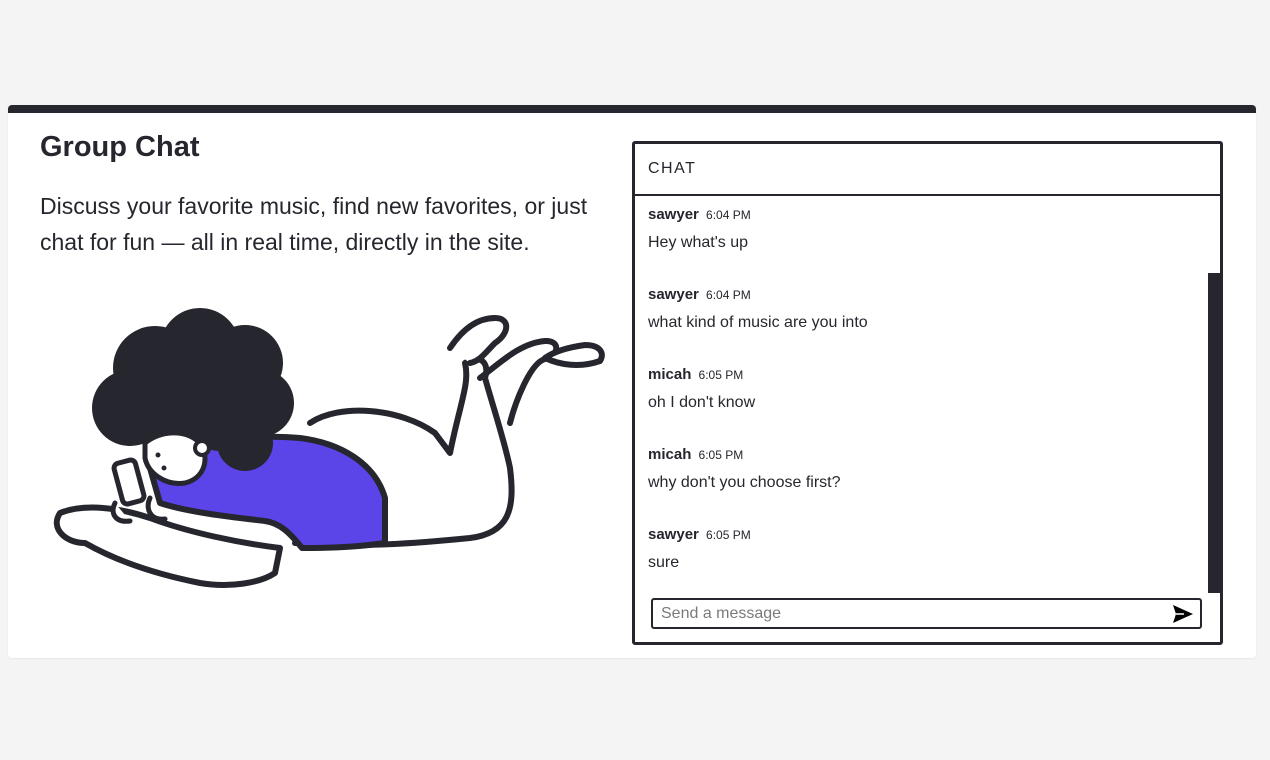 The image size is (1270, 760). I want to click on chat-message: sawyer 6:04 PM Hey what's up, so click(699, 229).